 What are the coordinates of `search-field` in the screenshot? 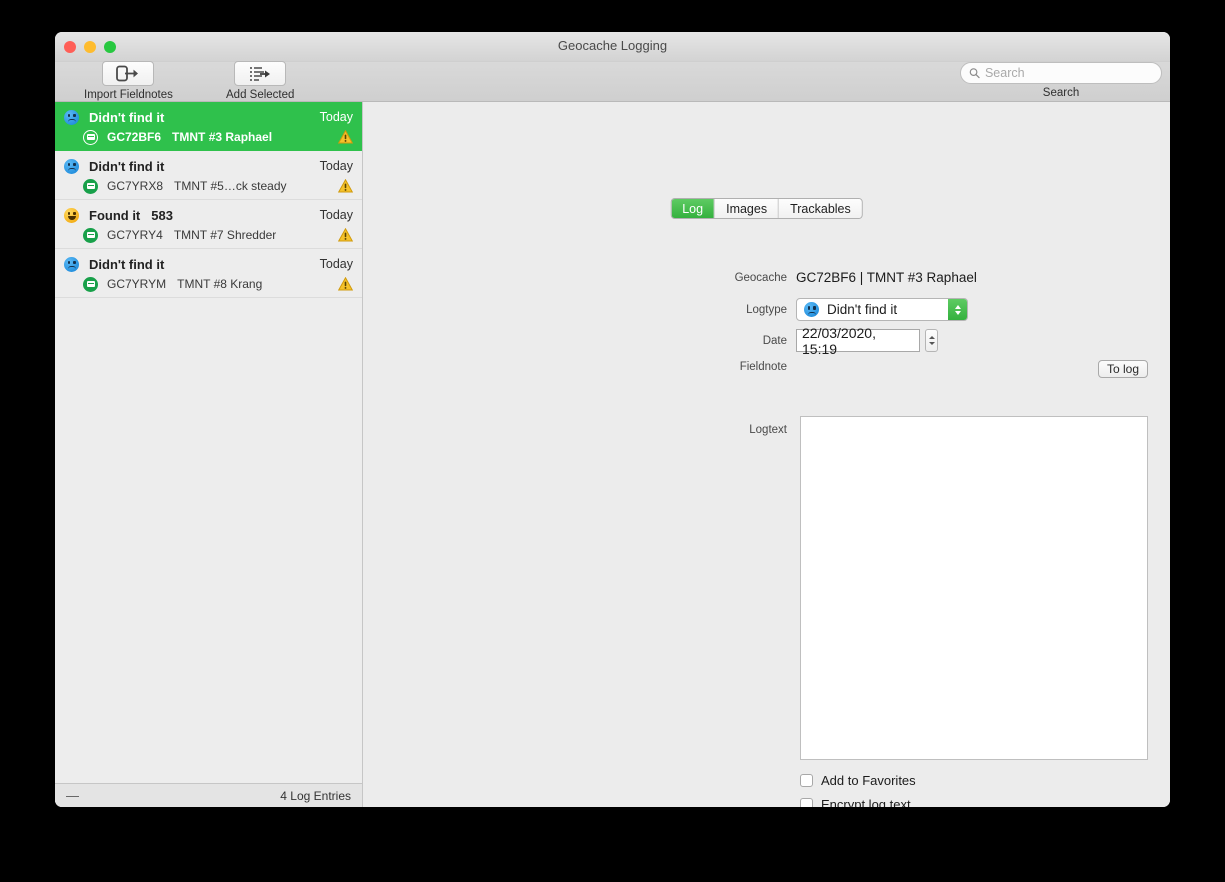 It's located at (1061, 73).